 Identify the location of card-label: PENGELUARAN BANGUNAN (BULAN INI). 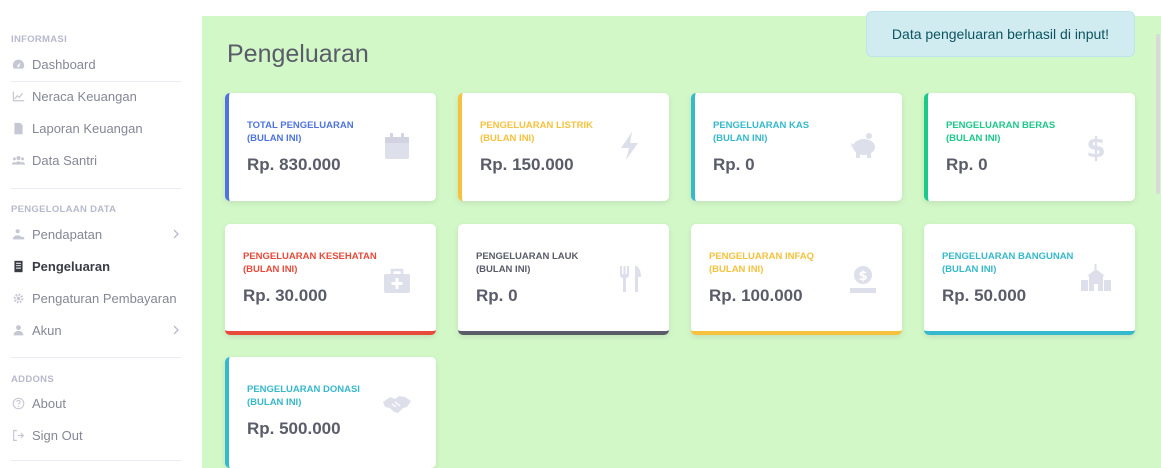
(1008, 263).